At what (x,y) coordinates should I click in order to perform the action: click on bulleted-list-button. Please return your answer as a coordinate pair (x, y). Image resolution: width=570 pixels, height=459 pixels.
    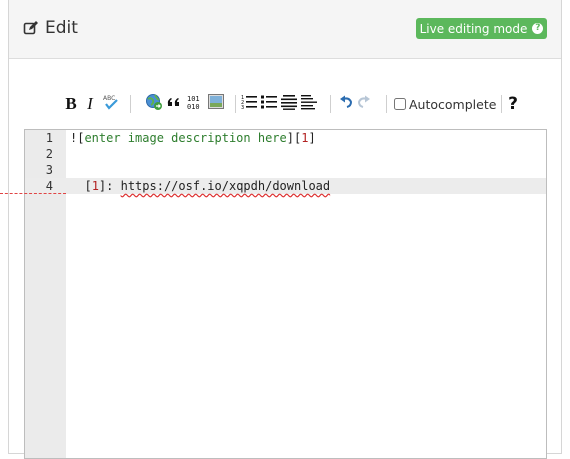
    Looking at the image, I should click on (269, 104).